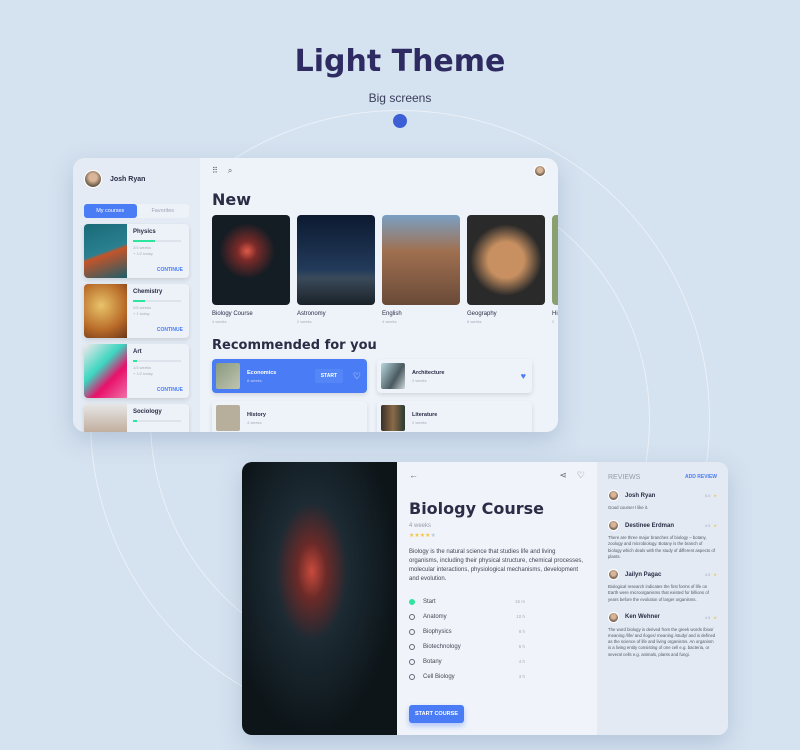 This screenshot has width=800, height=750. Describe the element at coordinates (230, 171) in the screenshot. I see `search-icon: ⌕` at that location.